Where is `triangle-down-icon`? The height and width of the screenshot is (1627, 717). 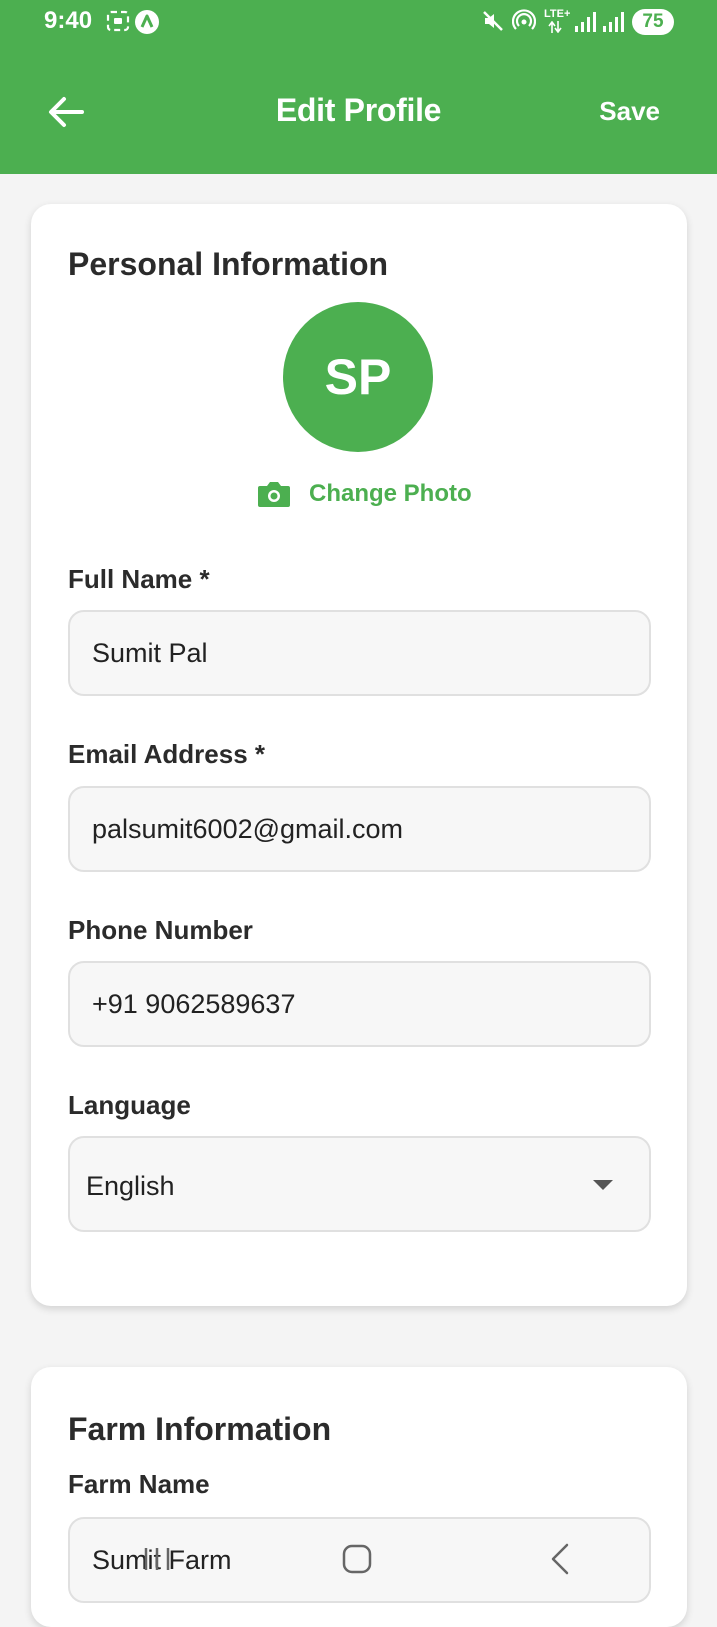 triangle-down-icon is located at coordinates (603, 1185).